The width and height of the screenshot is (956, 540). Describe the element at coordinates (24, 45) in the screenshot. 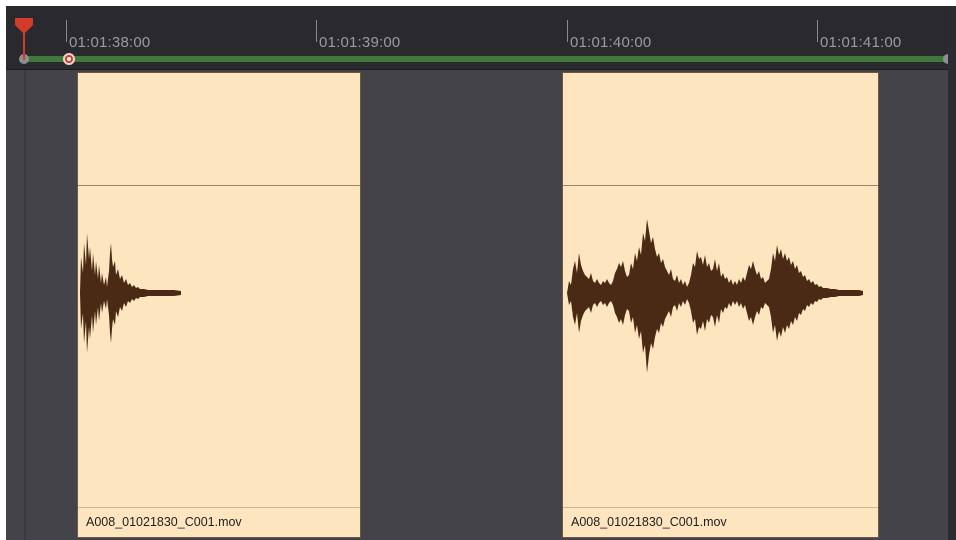

I see `playhead-line` at that location.